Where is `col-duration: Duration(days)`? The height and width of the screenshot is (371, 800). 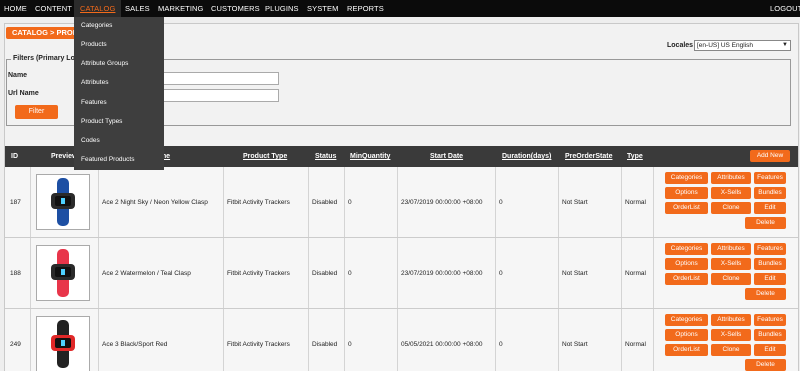
col-duration: Duration(days) is located at coordinates (526, 156).